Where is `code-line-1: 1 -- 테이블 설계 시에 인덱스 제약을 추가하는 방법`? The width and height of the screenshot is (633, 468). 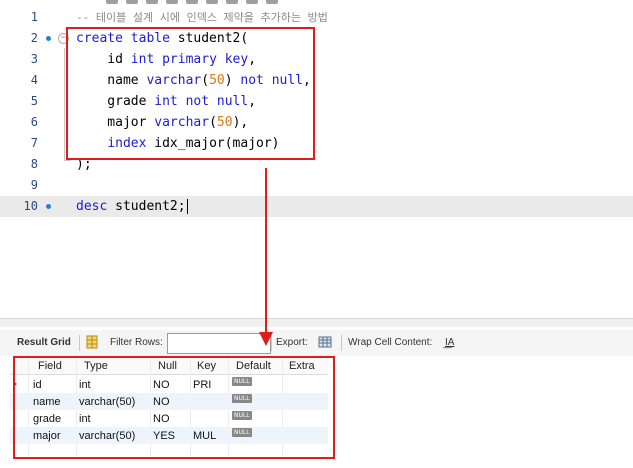 code-line-1: 1 -- 테이블 설계 시에 인덱스 제약을 추가하는 방법 is located at coordinates (316, 17).